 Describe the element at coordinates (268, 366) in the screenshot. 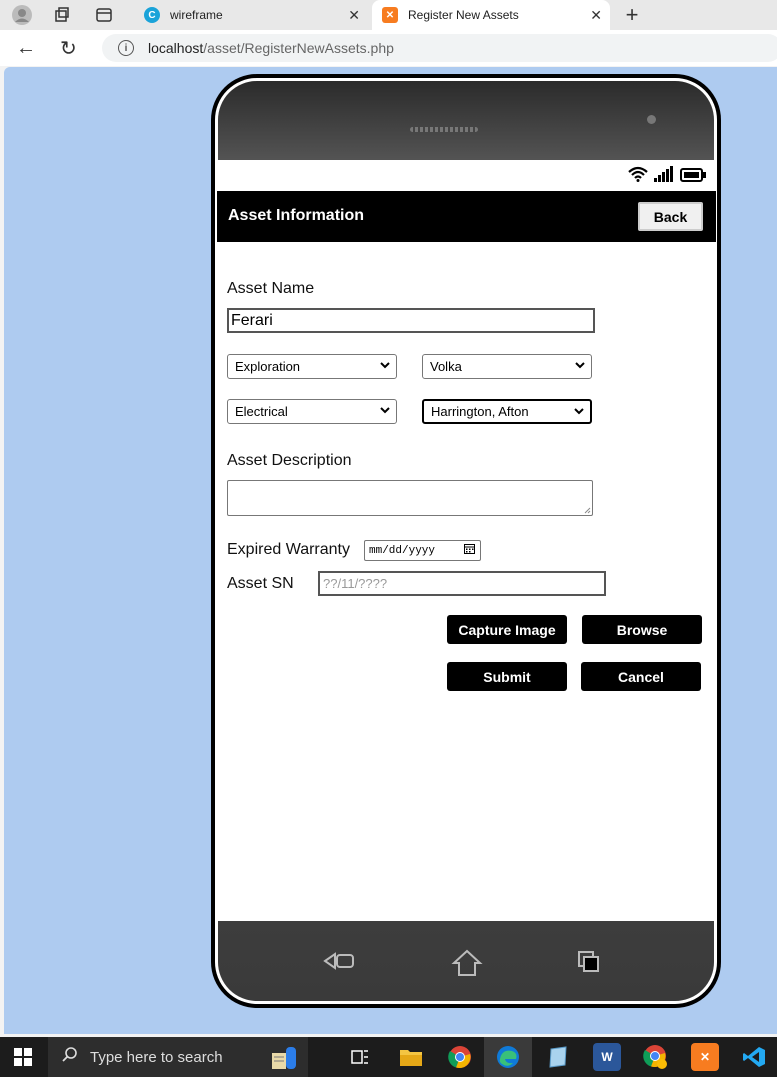

I see `department-selected: Exploration` at that location.